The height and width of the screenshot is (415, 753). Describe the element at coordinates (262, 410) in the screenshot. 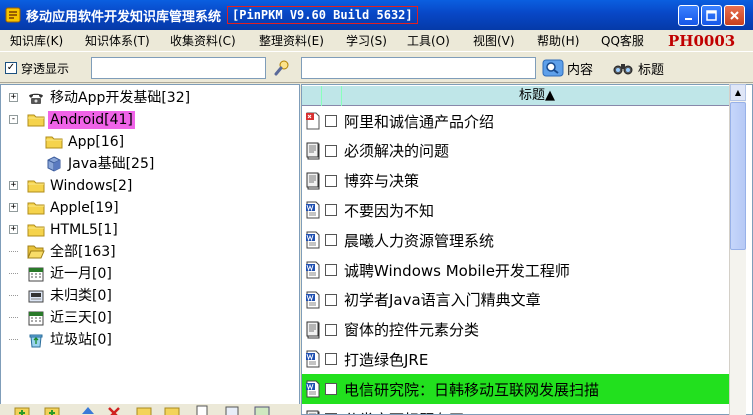

I see `image-icon` at that location.